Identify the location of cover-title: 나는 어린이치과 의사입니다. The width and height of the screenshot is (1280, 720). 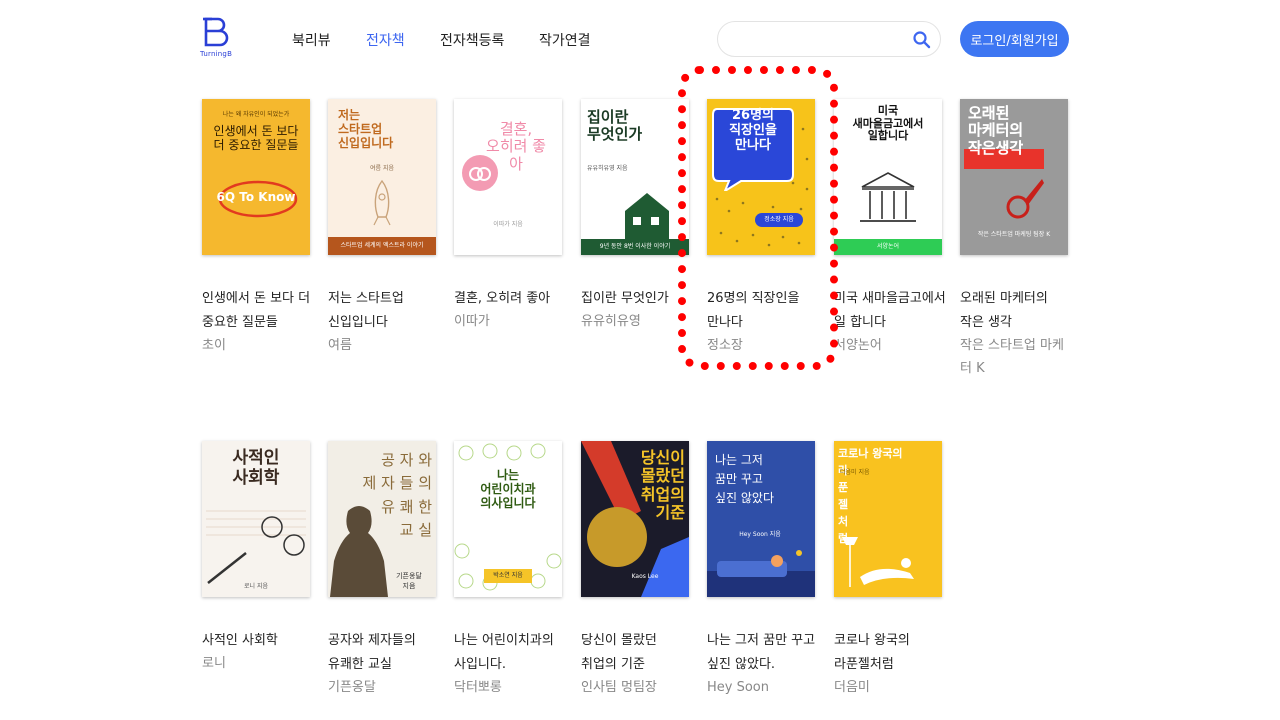
(508, 489).